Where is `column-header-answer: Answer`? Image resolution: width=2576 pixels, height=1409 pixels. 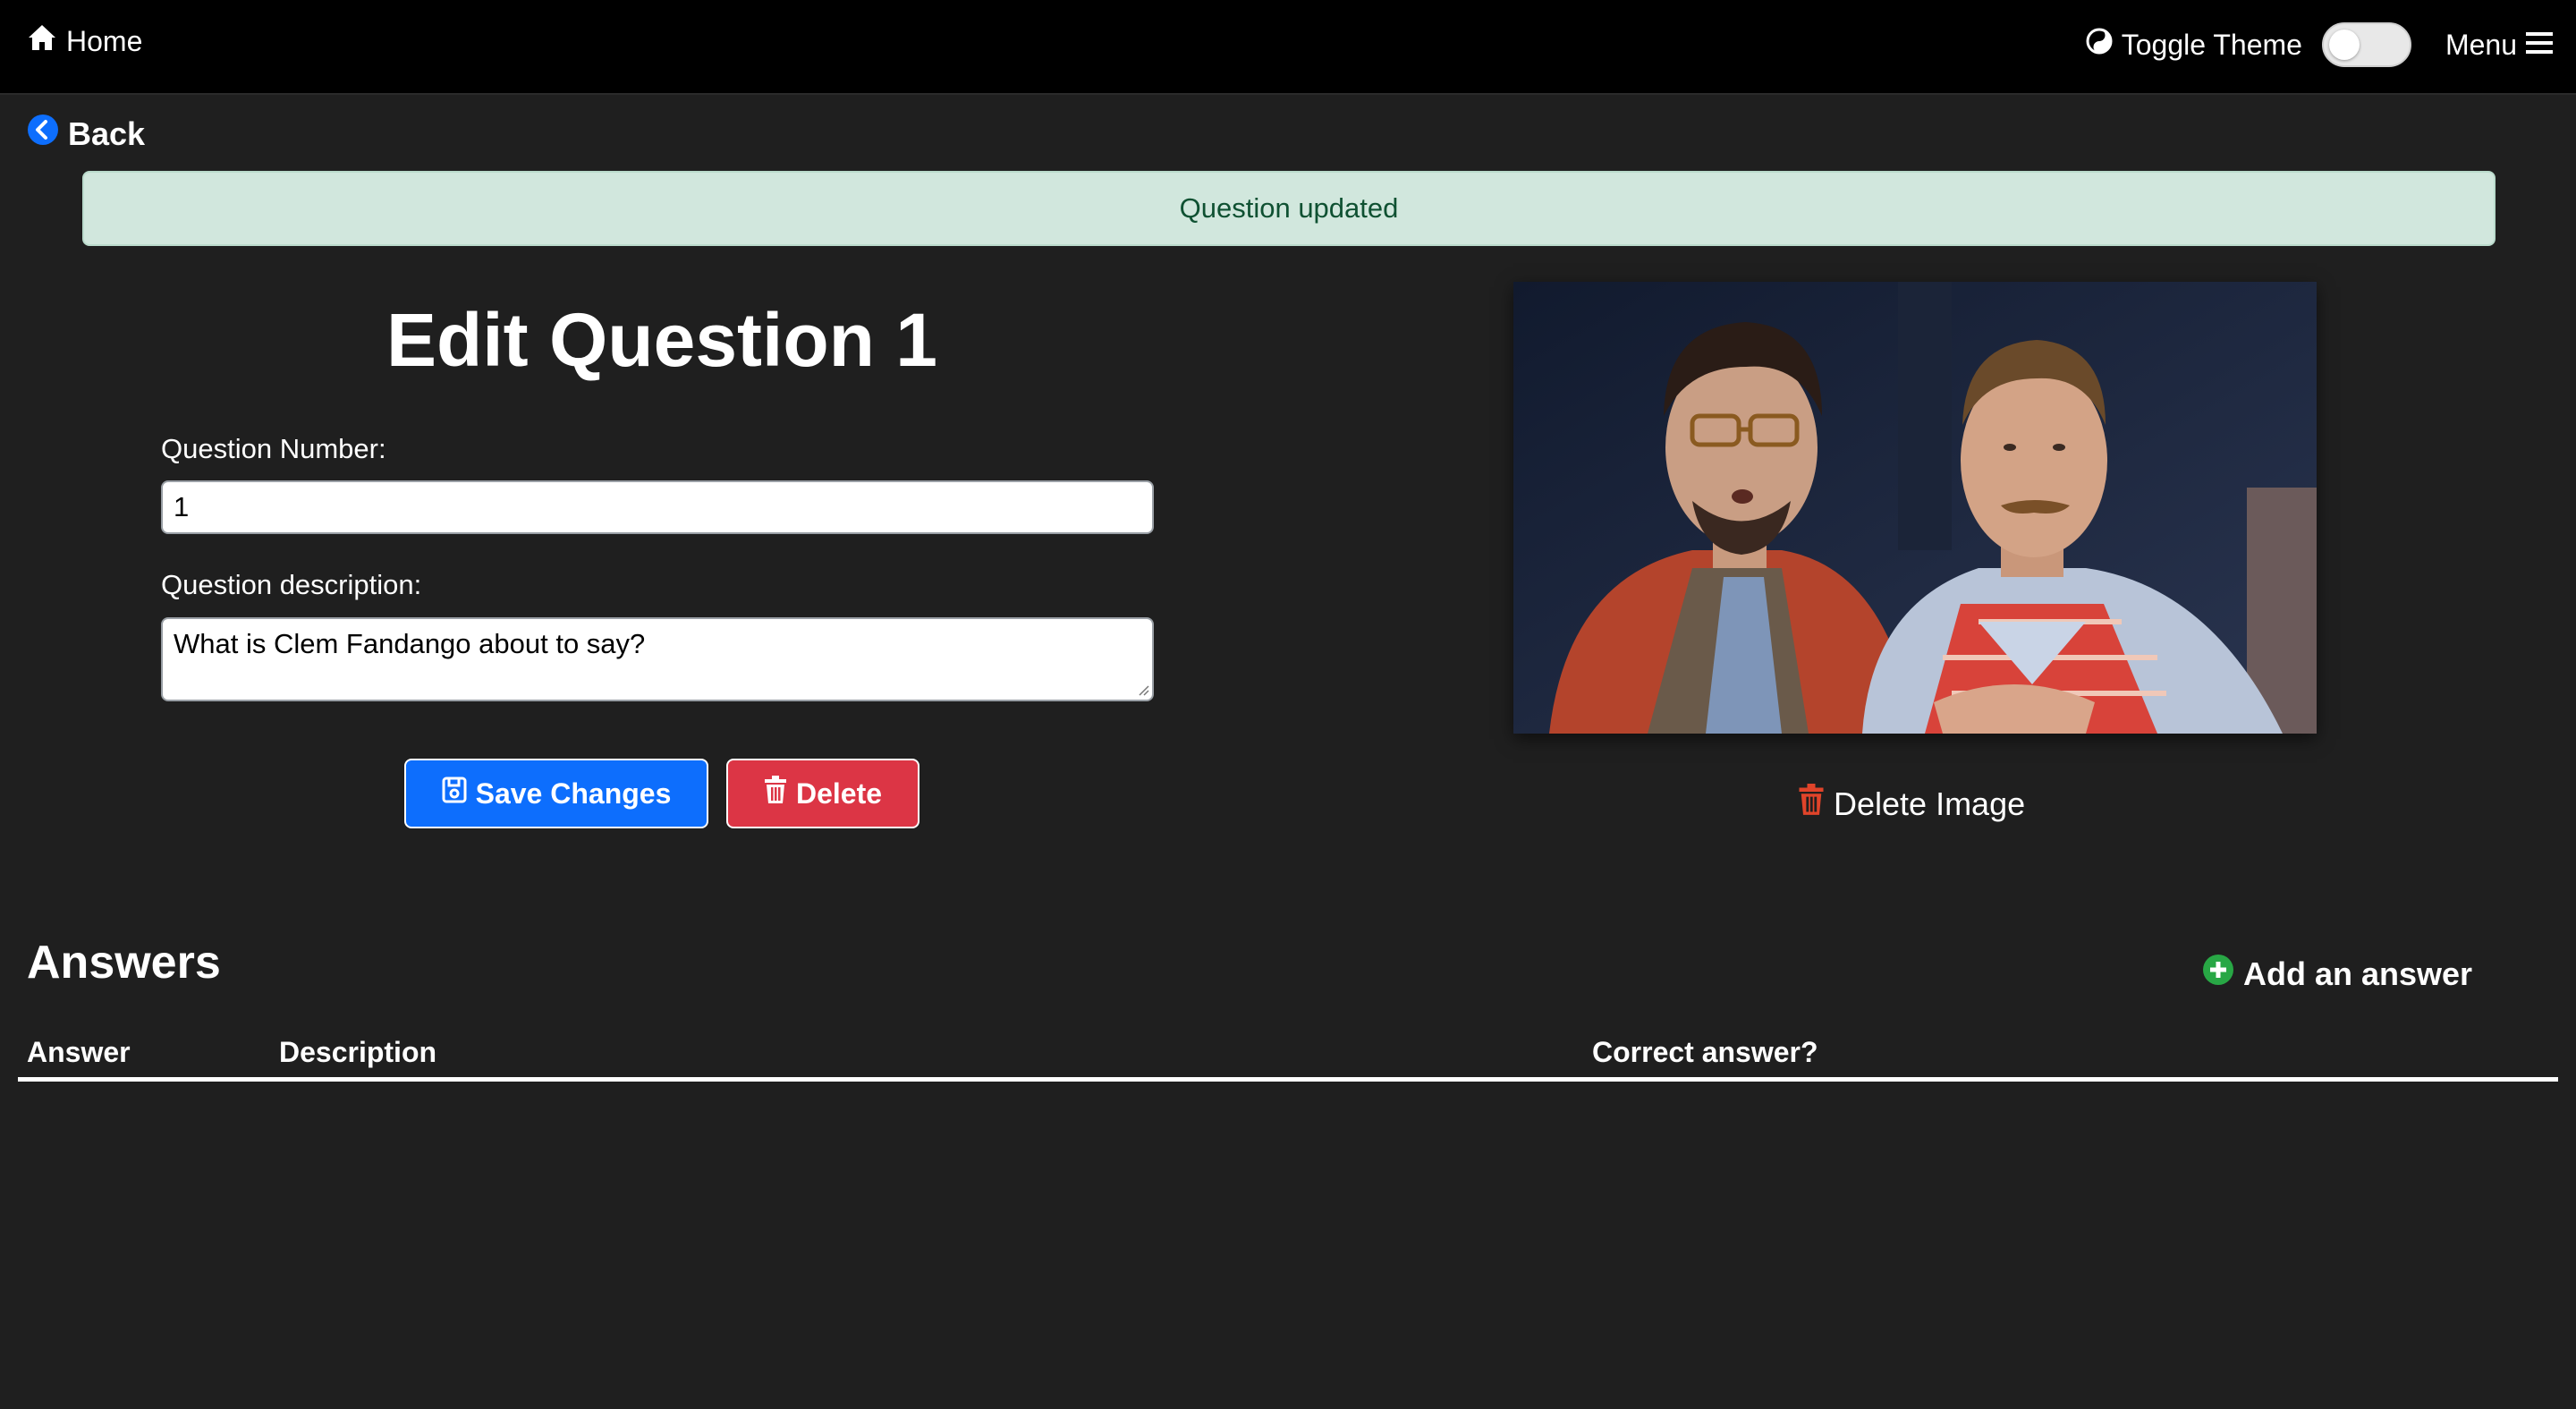 column-header-answer: Answer is located at coordinates (79, 1052).